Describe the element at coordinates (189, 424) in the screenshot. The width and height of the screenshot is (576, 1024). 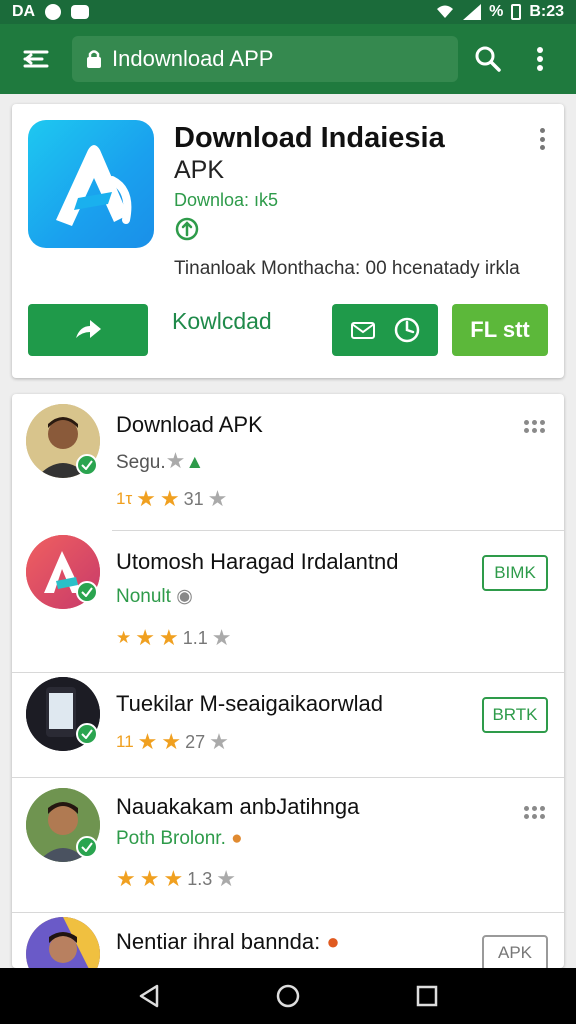
I see `item-title: Download APK` at that location.